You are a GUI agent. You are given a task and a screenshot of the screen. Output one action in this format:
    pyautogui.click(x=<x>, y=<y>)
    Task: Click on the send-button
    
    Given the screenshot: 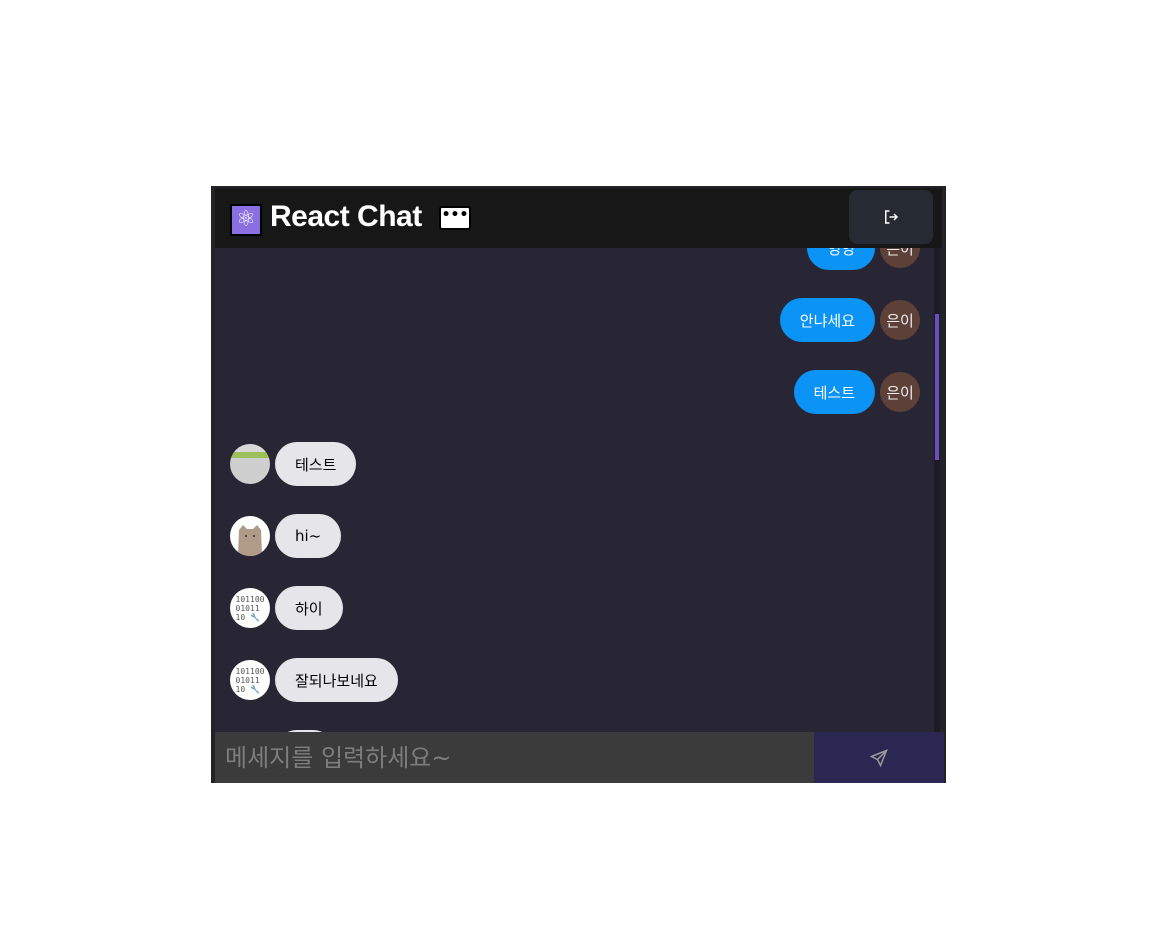 What is the action you would take?
    pyautogui.click(x=879, y=757)
    